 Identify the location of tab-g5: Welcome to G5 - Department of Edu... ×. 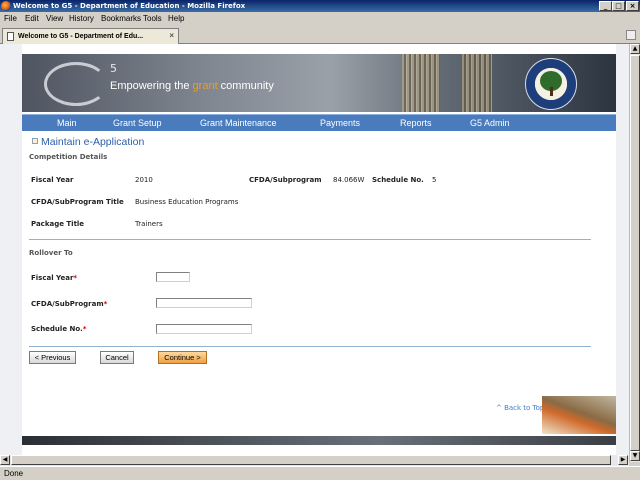
(90, 36).